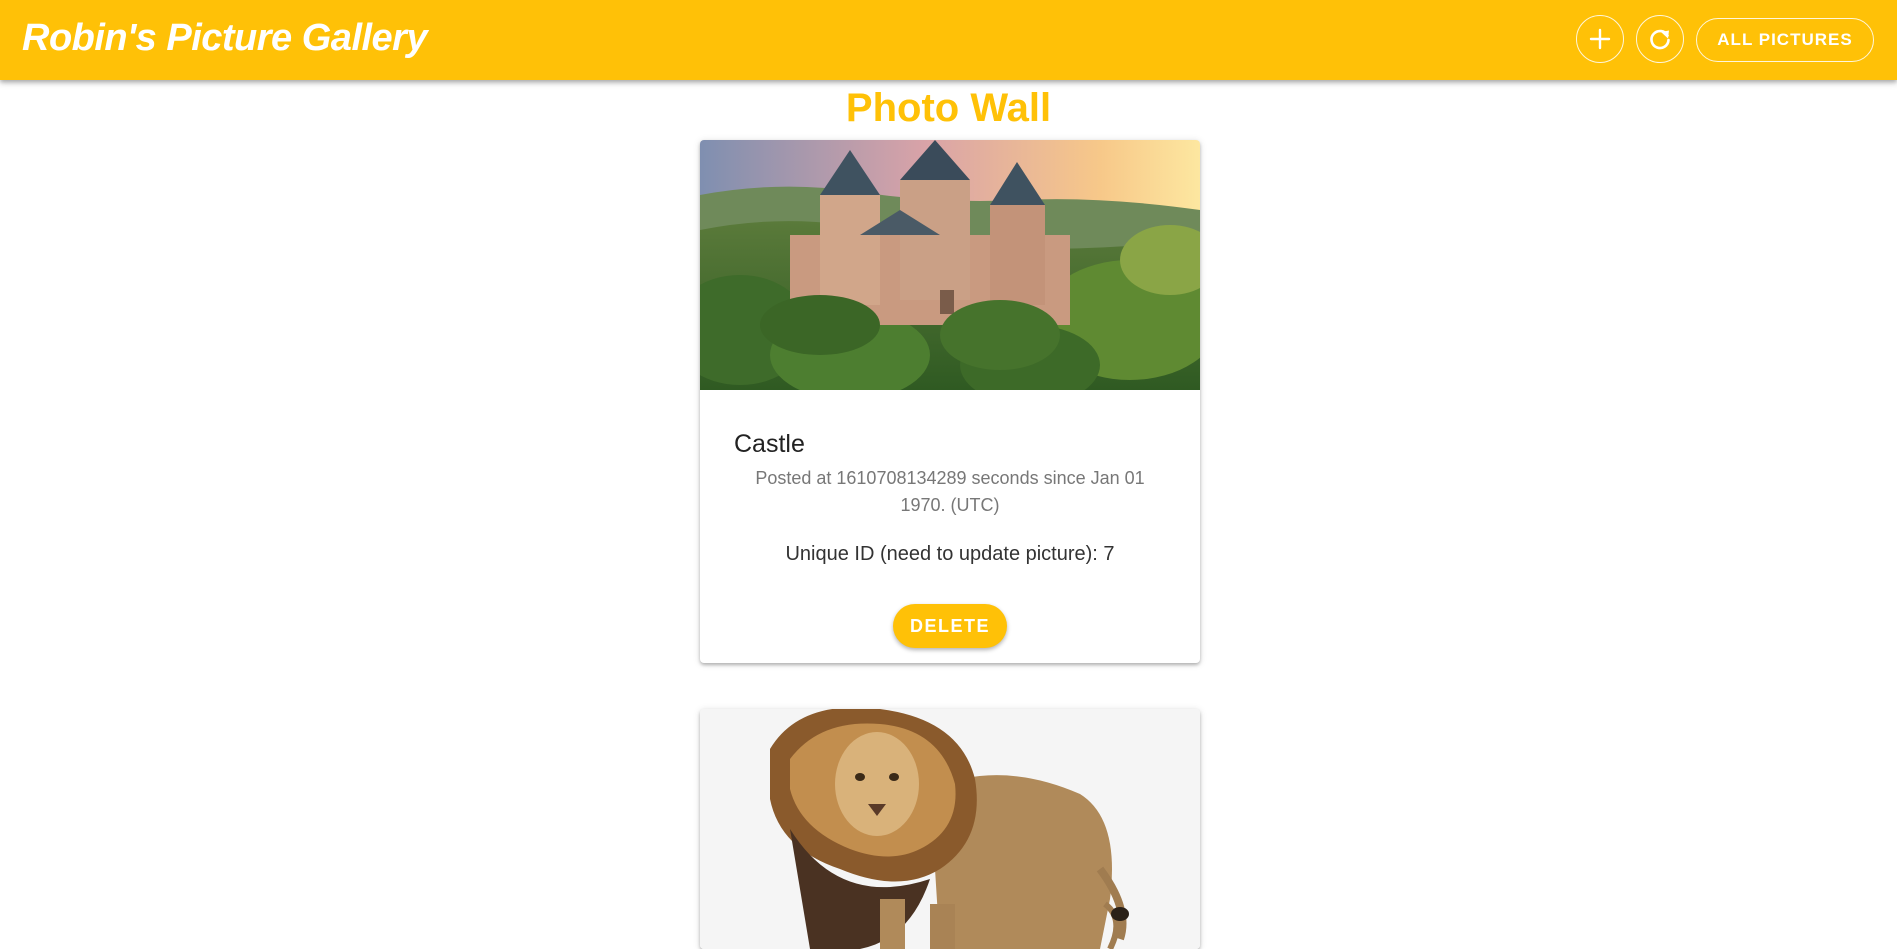 The width and height of the screenshot is (1897, 949). What do you see at coordinates (950, 265) in the screenshot?
I see `castle-image` at bounding box center [950, 265].